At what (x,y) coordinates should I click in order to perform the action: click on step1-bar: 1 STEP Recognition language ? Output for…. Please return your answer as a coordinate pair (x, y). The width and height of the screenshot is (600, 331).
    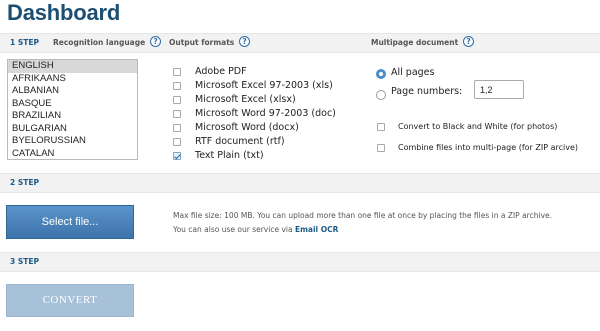
    Looking at the image, I should click on (300, 43).